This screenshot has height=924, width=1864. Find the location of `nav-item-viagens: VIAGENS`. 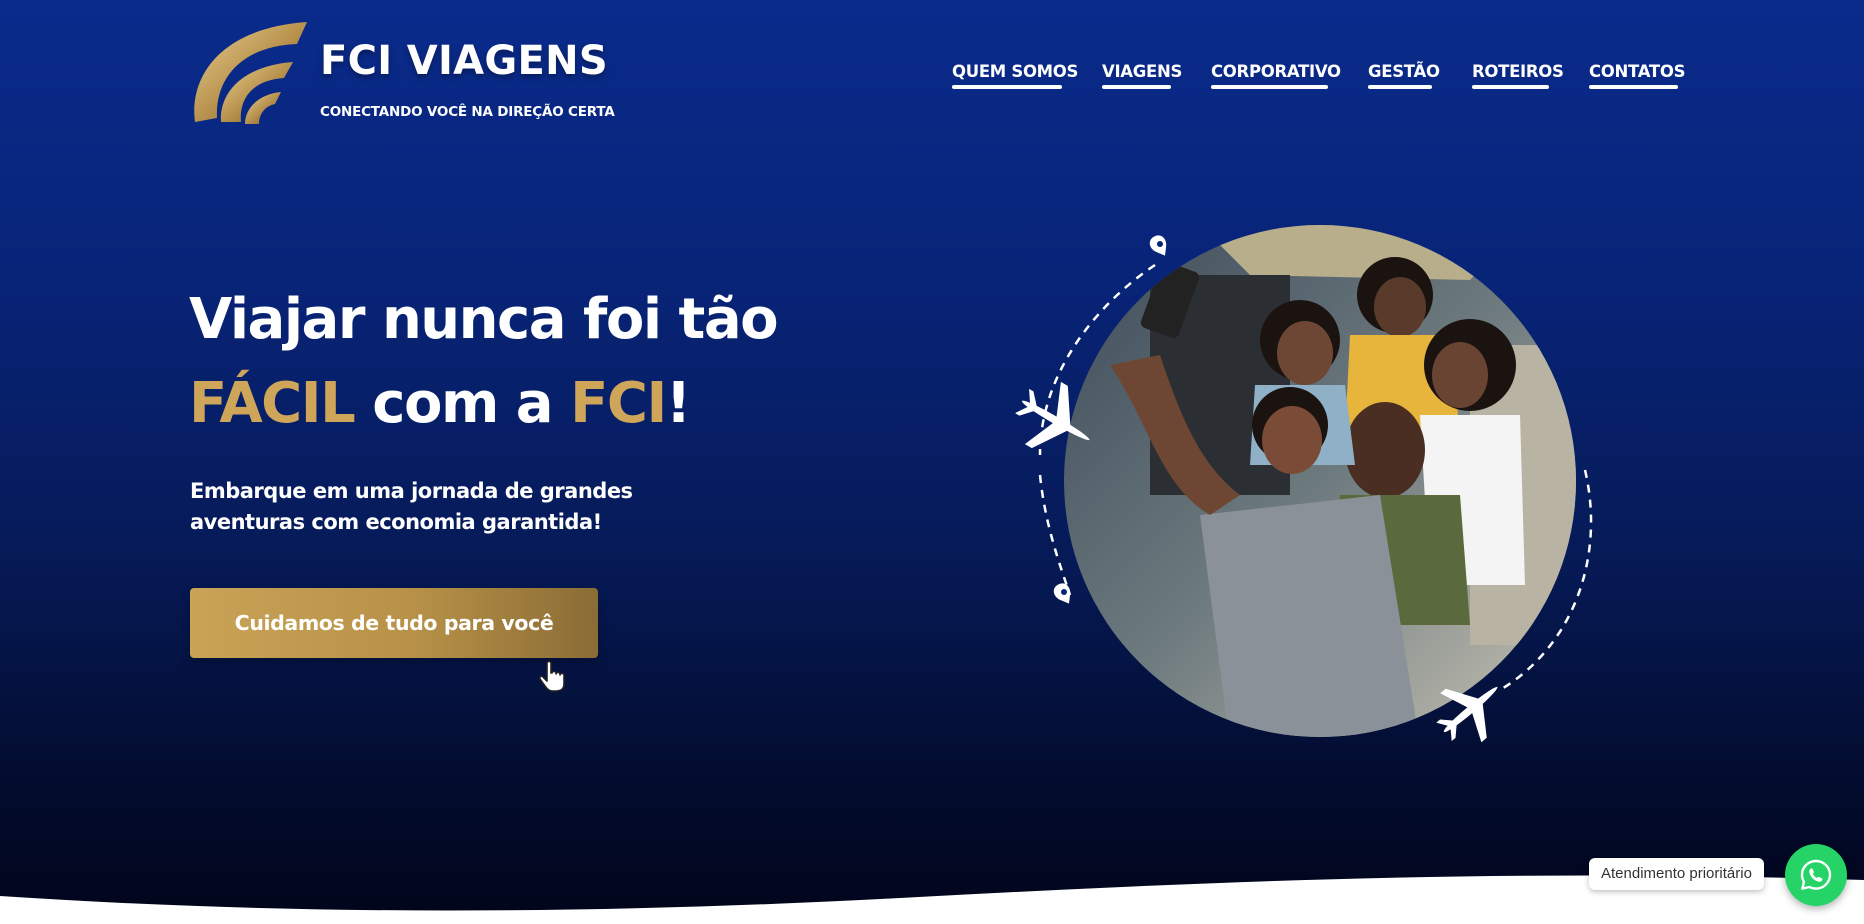

nav-item-viagens: VIAGENS is located at coordinates (1142, 75).